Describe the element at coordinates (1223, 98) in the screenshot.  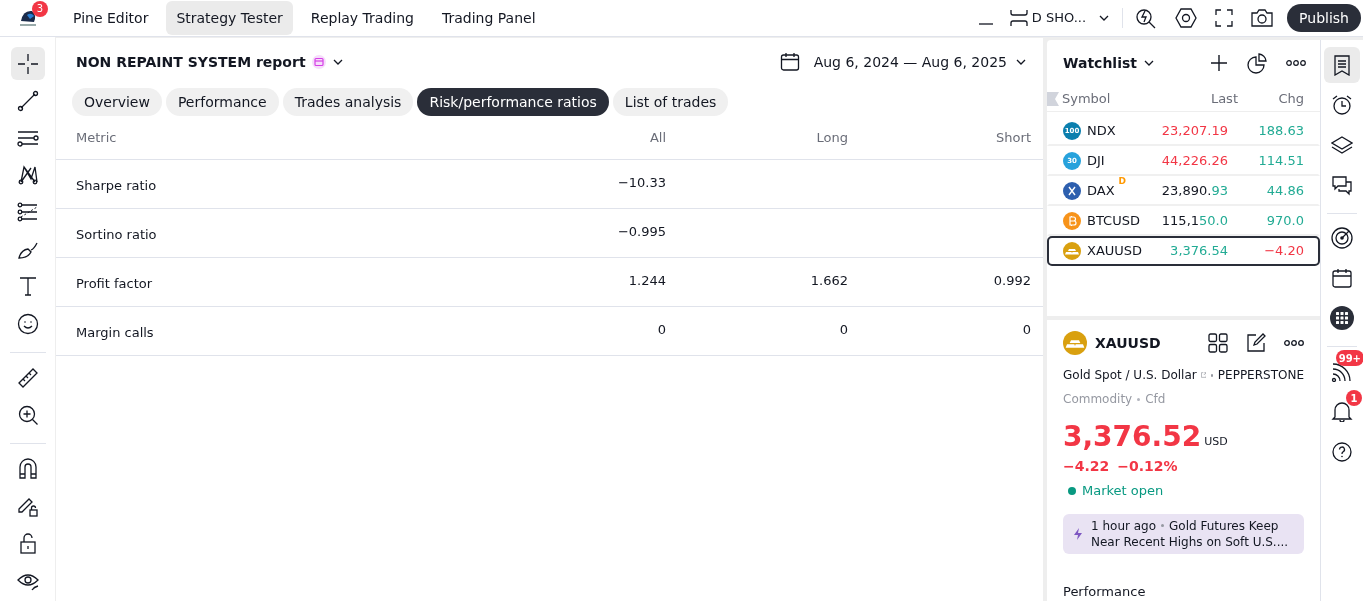
I see `column-header: Last` at that location.